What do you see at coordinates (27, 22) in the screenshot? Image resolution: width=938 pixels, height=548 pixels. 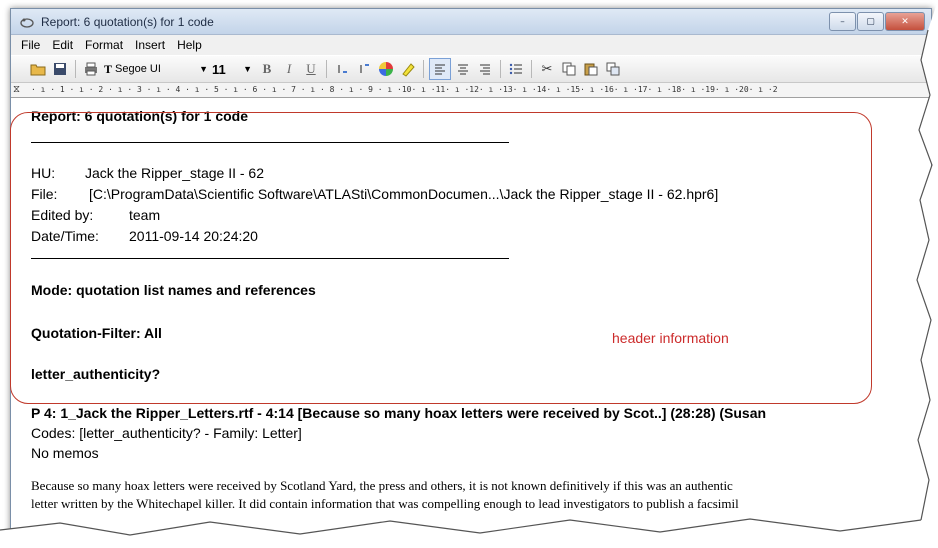 I see `atlasti-app-icon` at bounding box center [27, 22].